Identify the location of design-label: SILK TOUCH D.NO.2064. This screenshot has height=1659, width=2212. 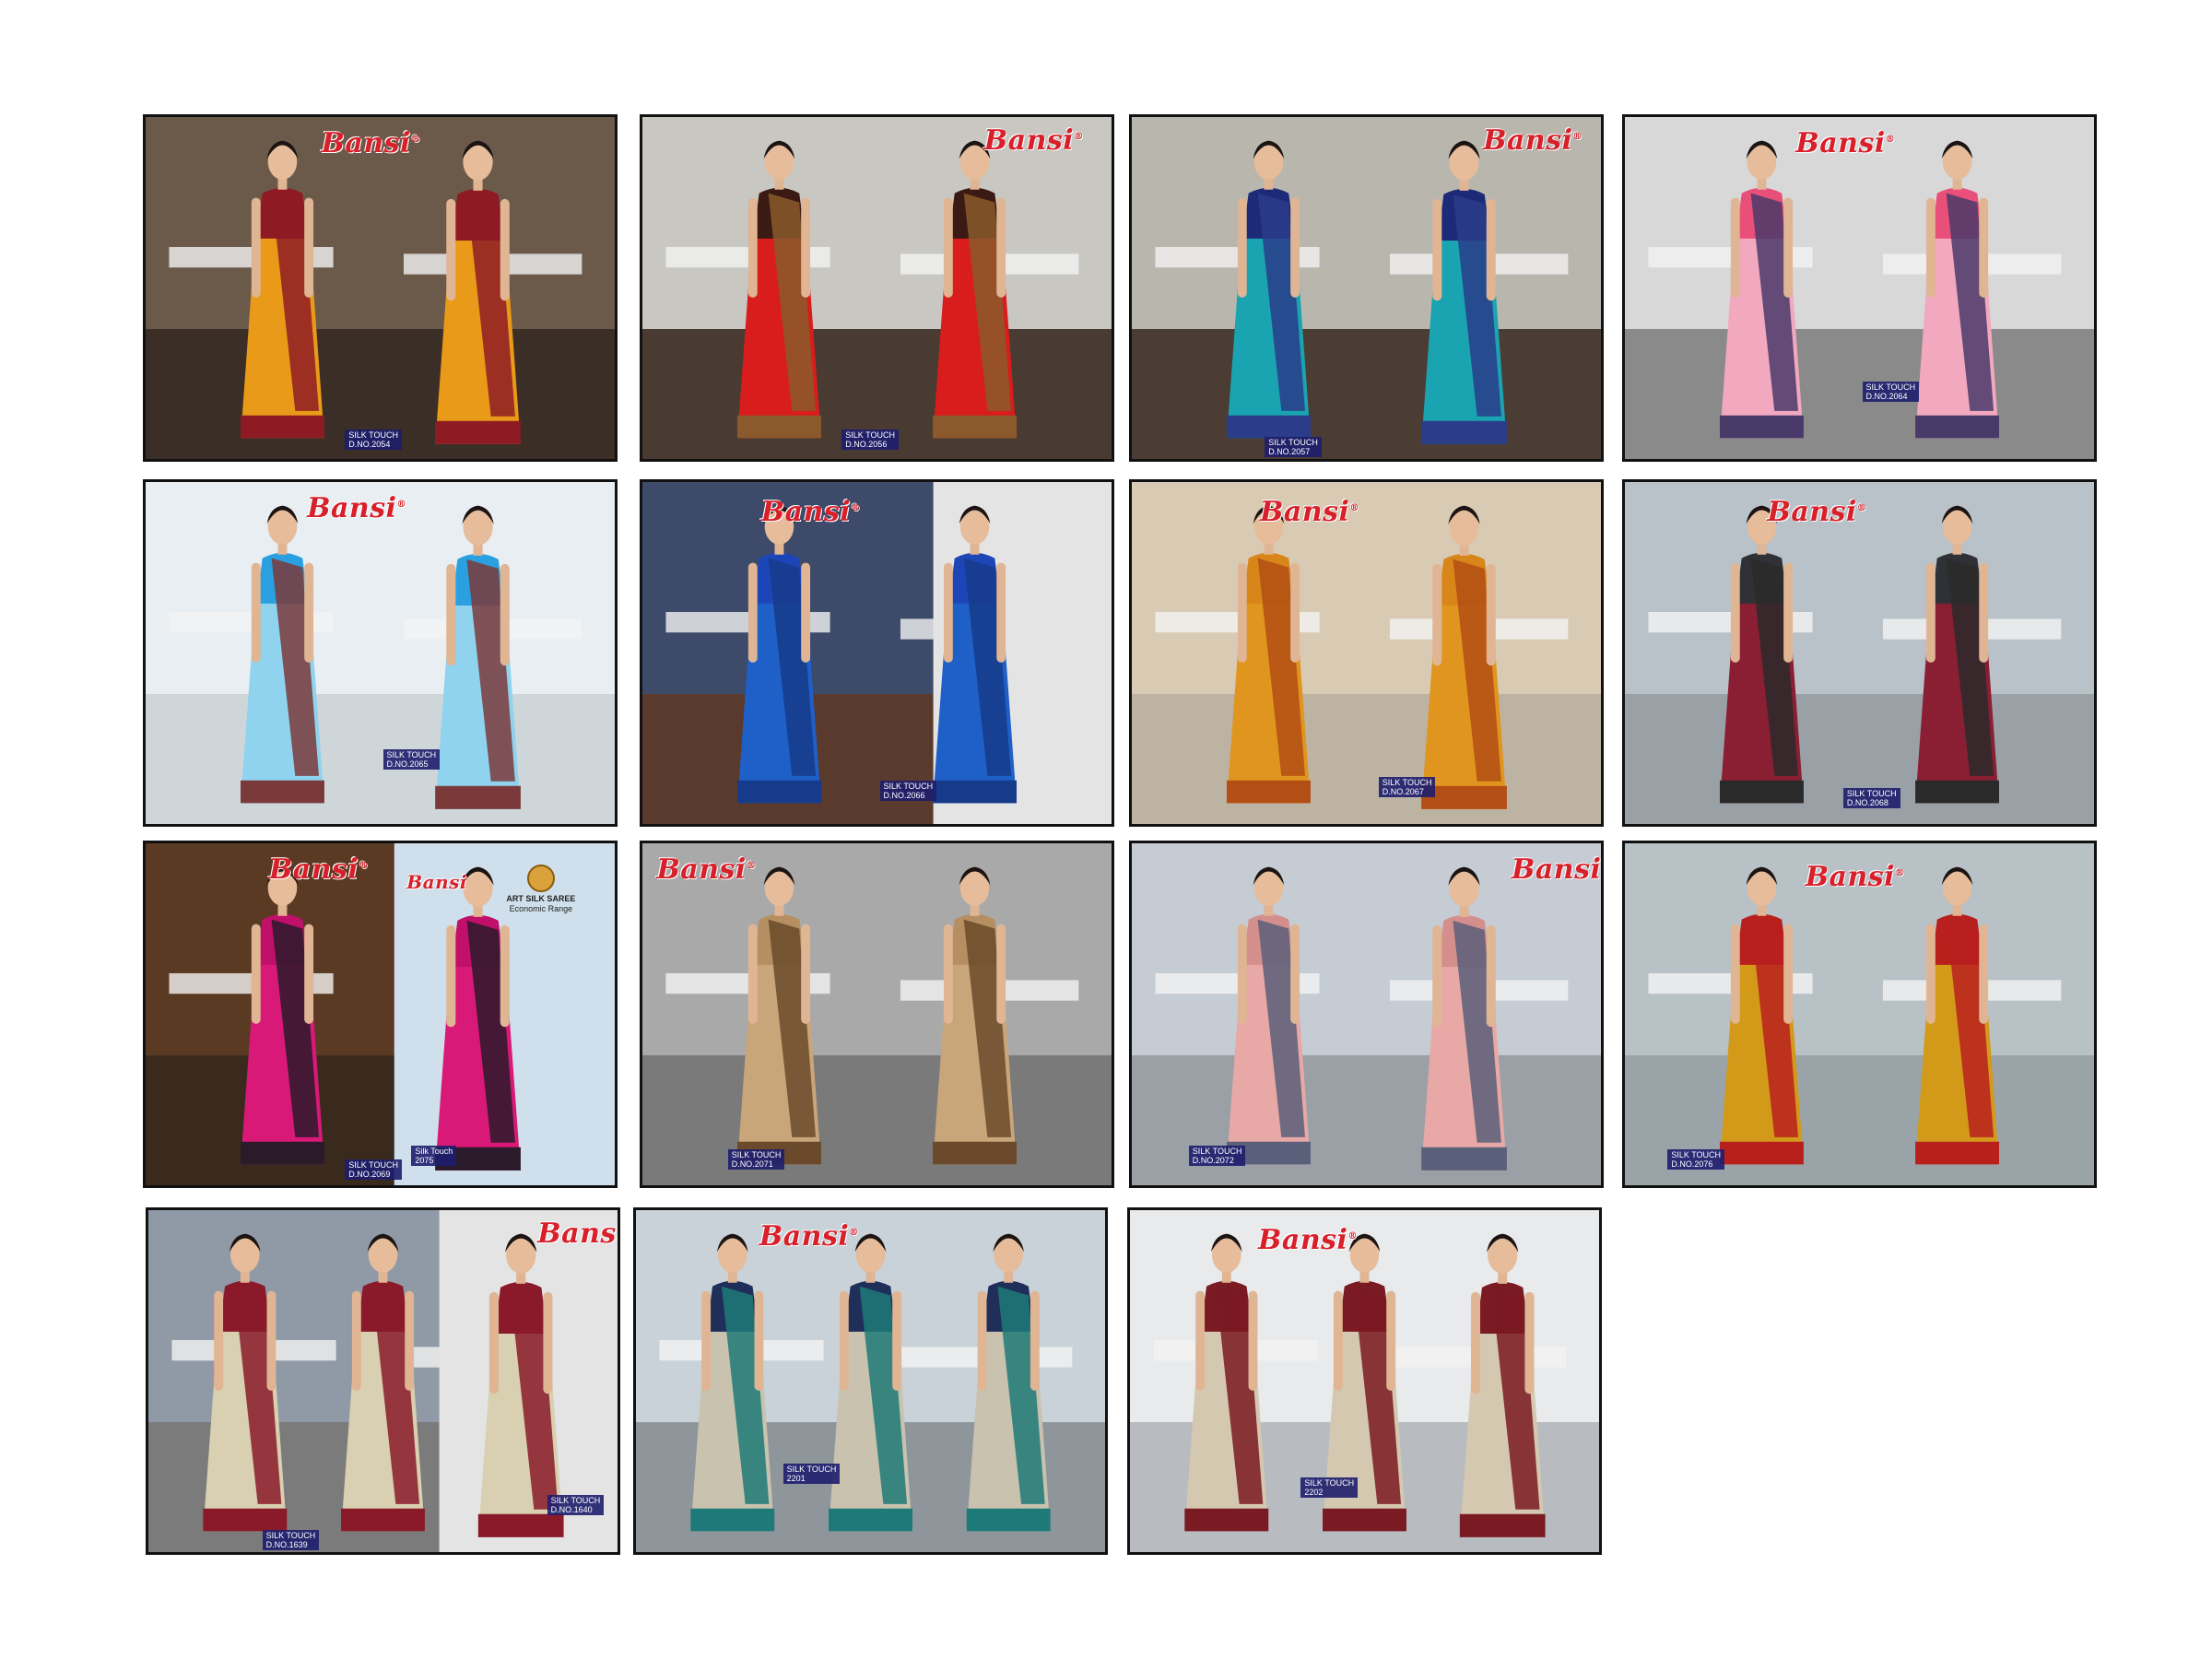
(1891, 391).